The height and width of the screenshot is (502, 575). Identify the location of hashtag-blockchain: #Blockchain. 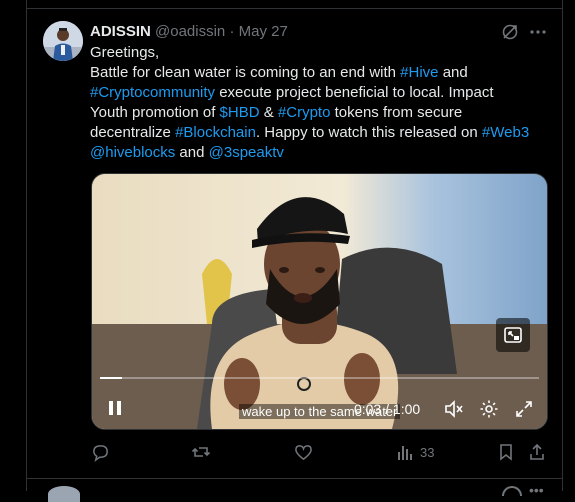
(215, 132).